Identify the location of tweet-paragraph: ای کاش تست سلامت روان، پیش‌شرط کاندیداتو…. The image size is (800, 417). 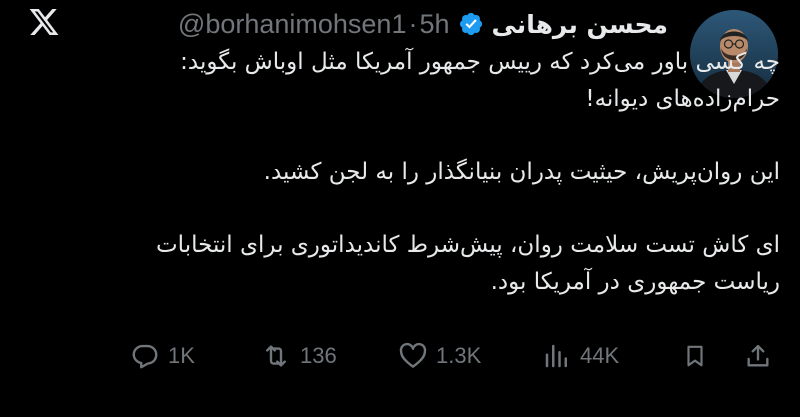
(468, 263).